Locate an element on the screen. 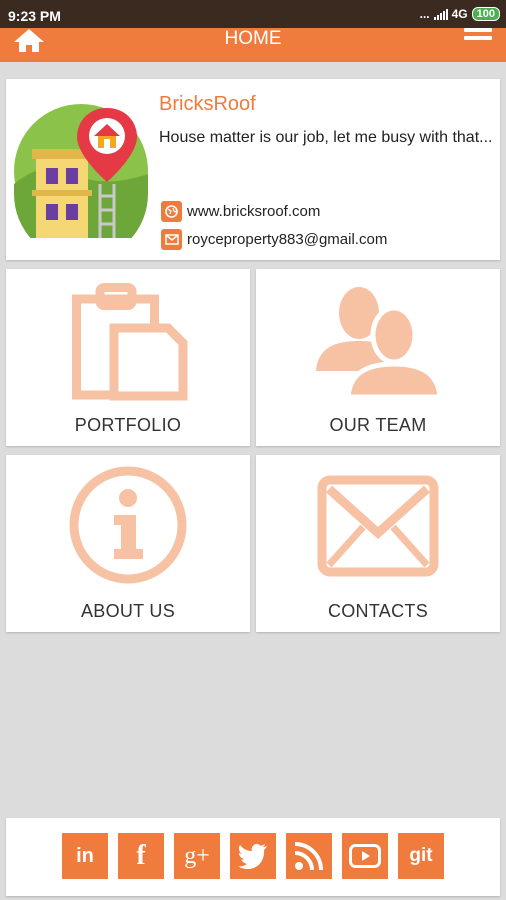 Image resolution: width=506 pixels, height=900 pixels. clipboard-icon is located at coordinates (130, 342).